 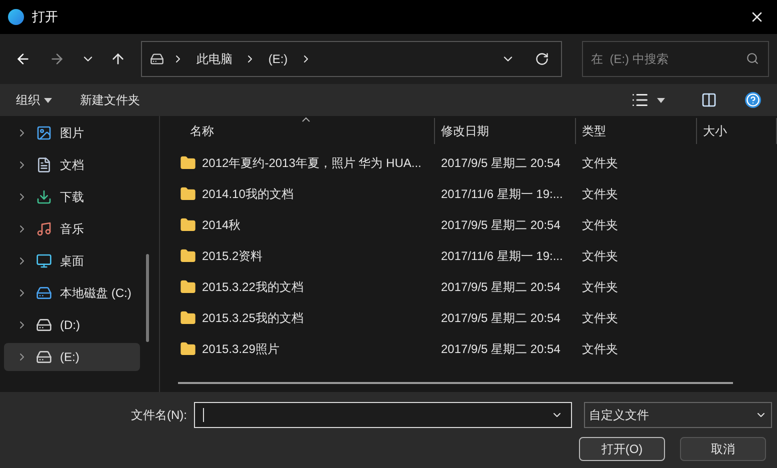 I want to click on horizontal-scrollbar, so click(x=455, y=383).